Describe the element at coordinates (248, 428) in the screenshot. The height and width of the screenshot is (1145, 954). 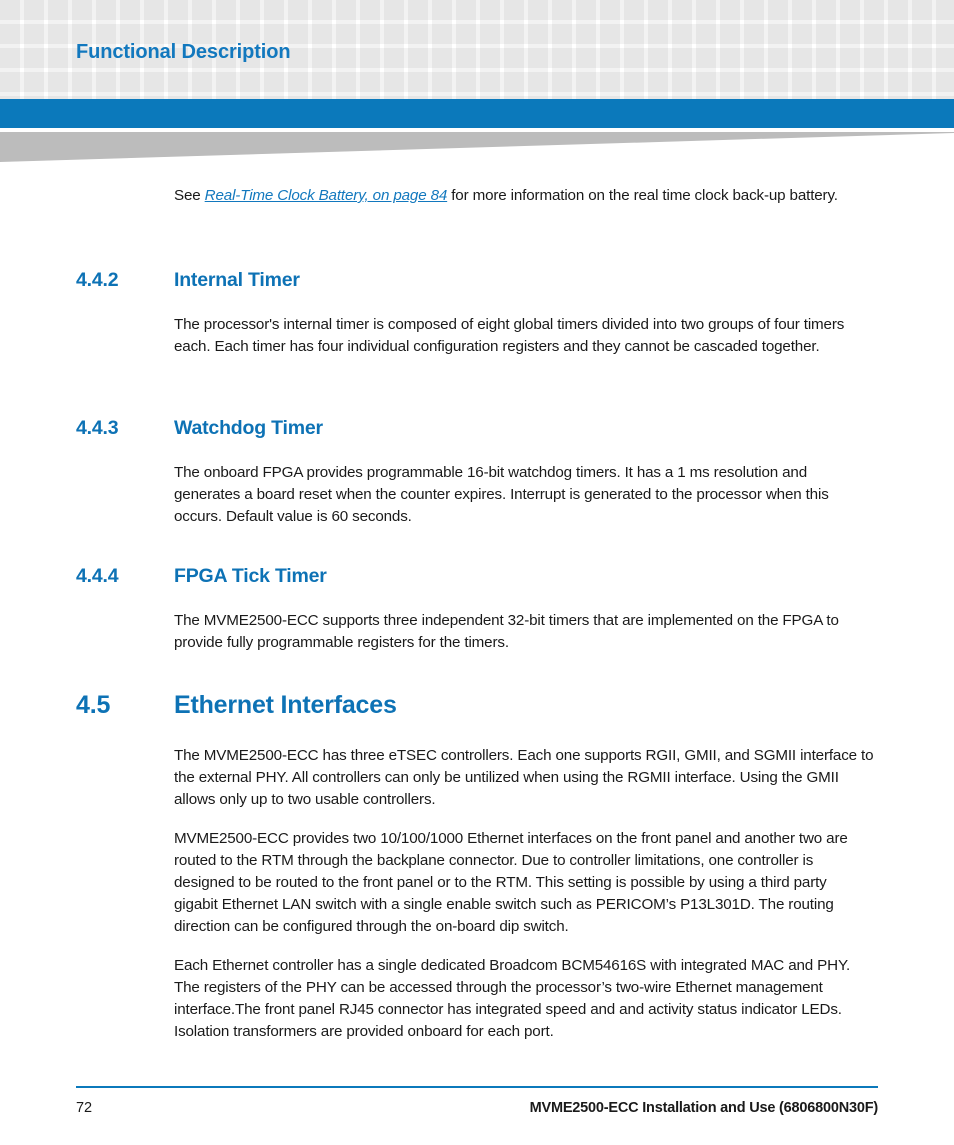
I see `section-heading-watchdog-timer: Watchdog Timer` at that location.